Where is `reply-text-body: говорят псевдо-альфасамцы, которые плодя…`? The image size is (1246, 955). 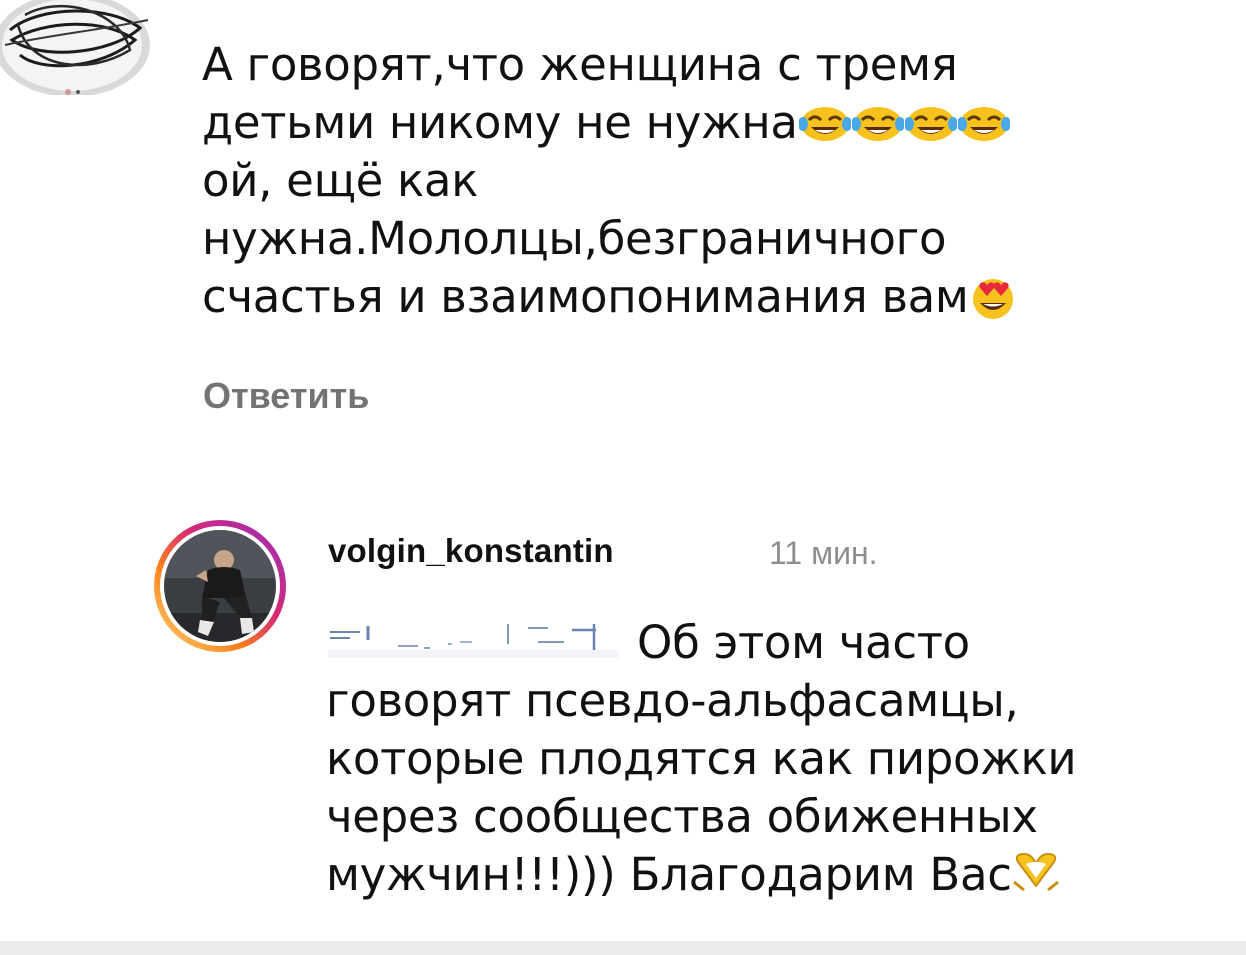 reply-text-body: говорят псевдо-альфасамцы, которые плодя… is located at coordinates (701, 787).